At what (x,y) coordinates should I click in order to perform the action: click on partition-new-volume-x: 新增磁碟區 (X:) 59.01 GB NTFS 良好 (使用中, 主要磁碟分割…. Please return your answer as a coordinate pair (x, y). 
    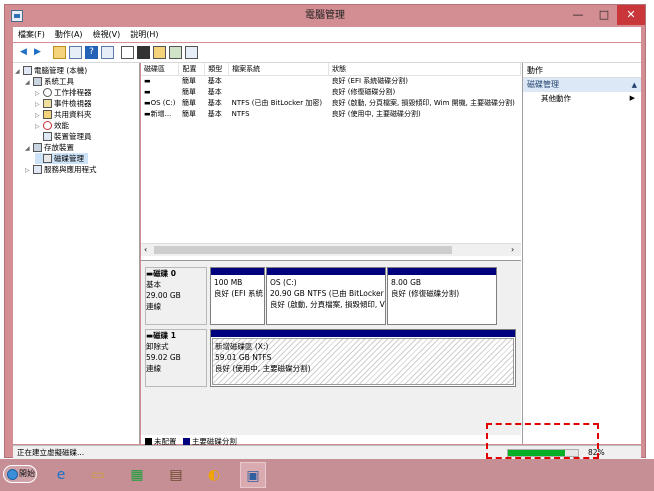
    Looking at the image, I should click on (363, 358).